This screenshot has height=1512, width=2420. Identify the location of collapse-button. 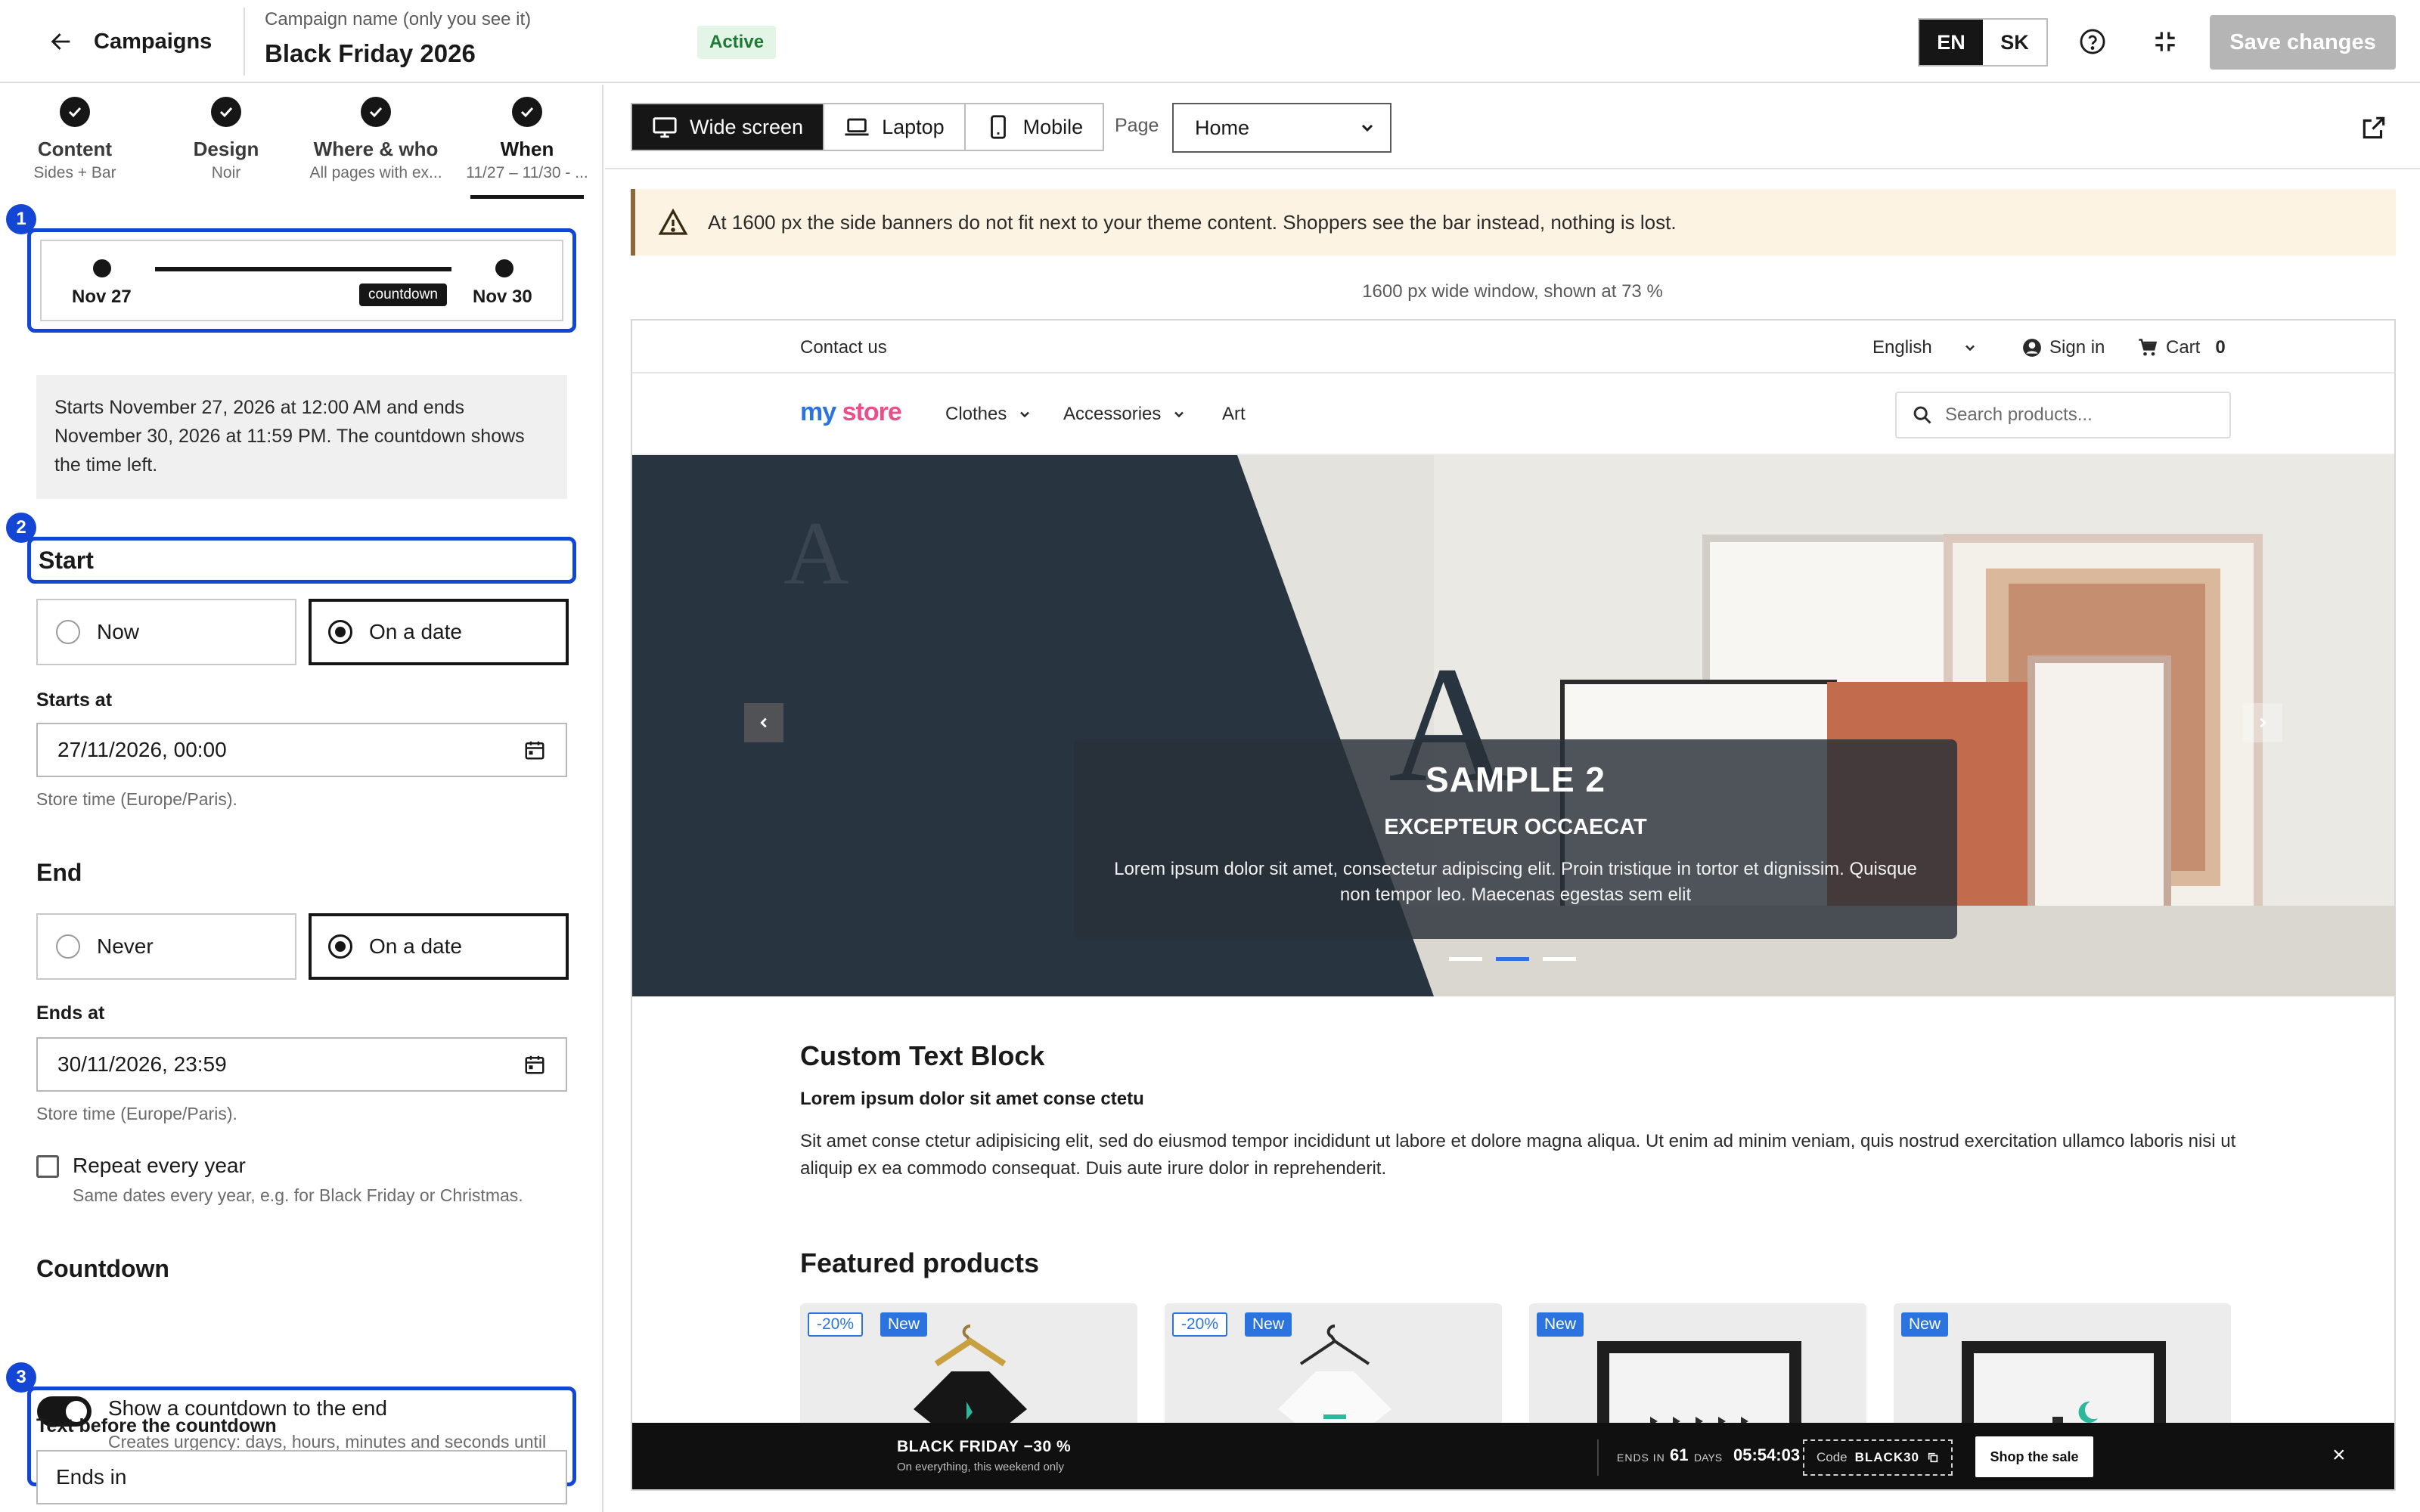
(2165, 42).